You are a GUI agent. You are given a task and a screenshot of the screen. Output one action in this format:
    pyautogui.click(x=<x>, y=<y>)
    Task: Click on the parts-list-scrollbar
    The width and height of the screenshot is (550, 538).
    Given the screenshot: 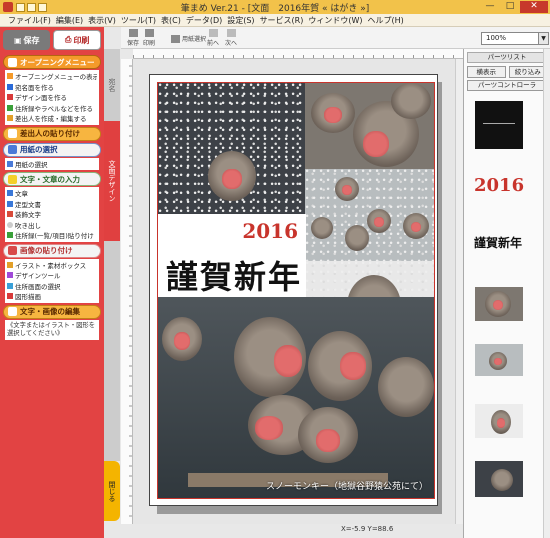 What is the action you would take?
    pyautogui.click(x=546, y=293)
    